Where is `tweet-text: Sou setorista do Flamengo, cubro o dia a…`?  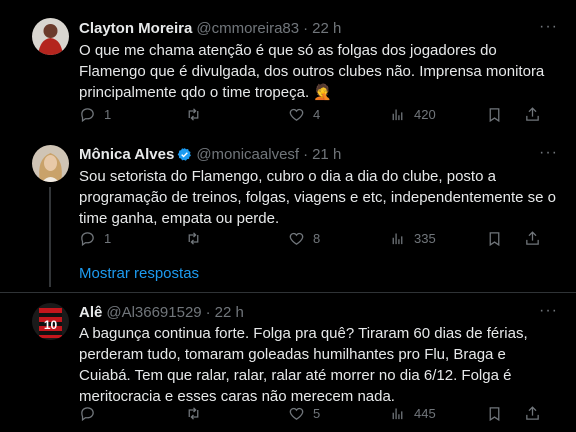
tweet-text: Sou setorista do Flamengo, cubro o dia a… is located at coordinates (317, 197).